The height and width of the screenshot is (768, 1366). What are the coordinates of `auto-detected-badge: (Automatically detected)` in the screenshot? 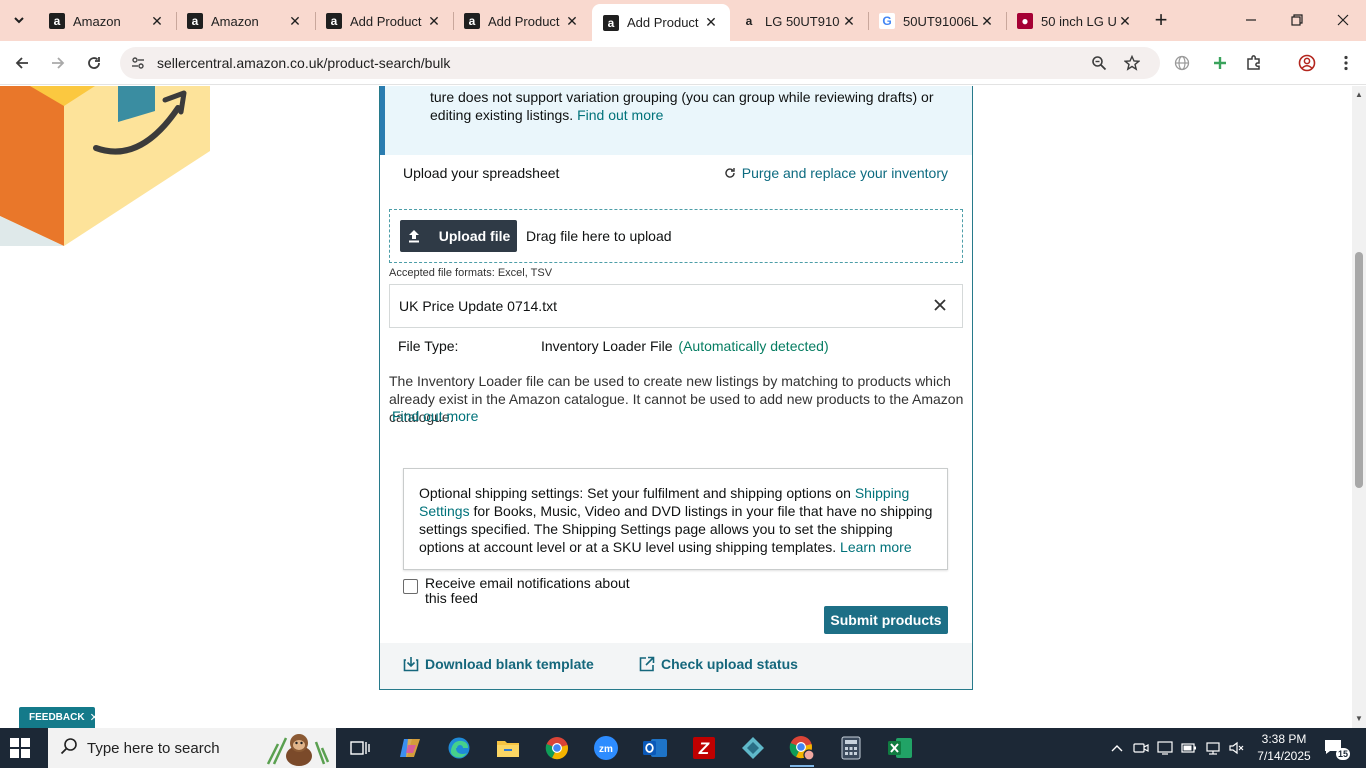 It's located at (753, 346).